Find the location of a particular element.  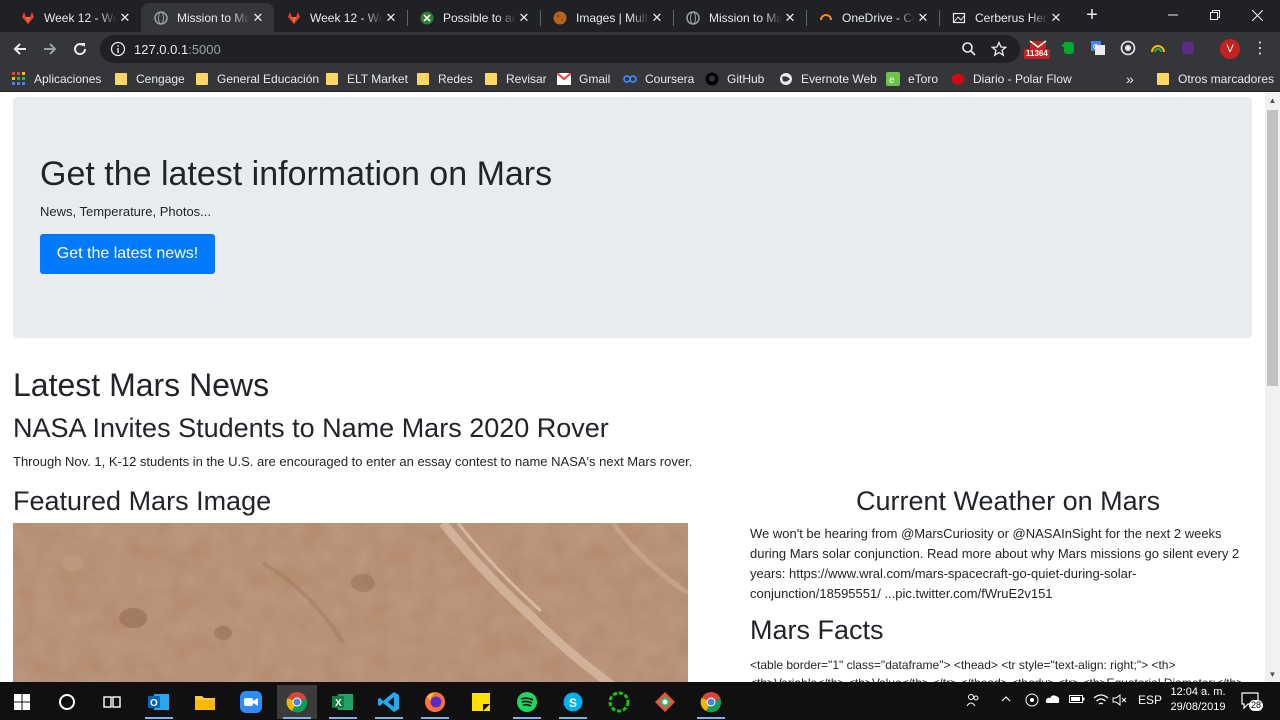

wifi-icon is located at coordinates (1101, 701).